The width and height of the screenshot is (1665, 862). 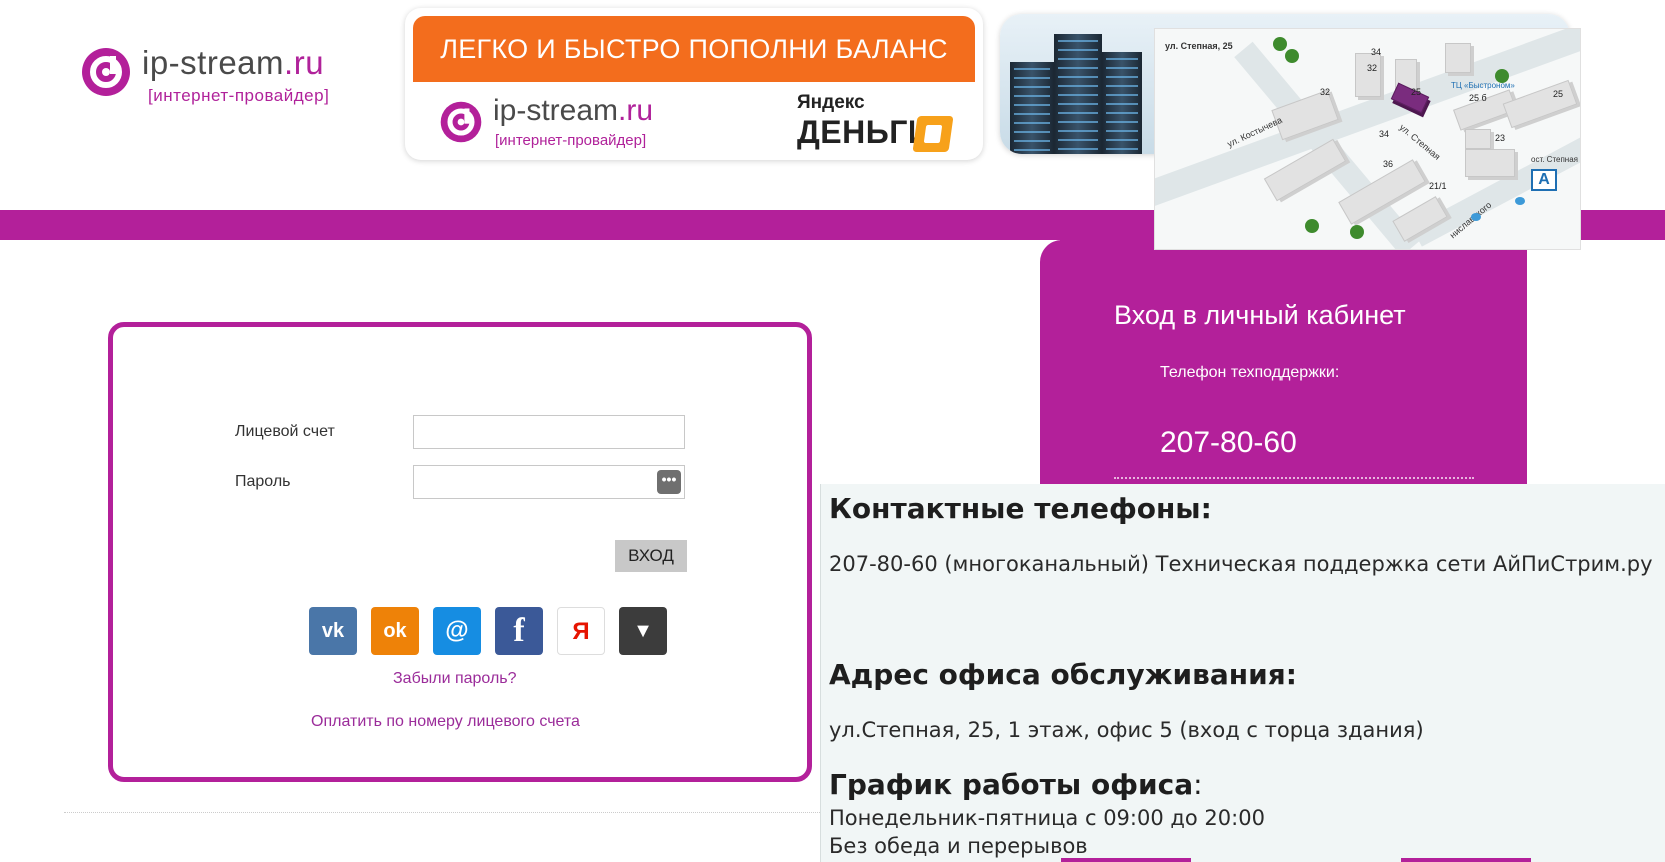 What do you see at coordinates (445, 722) in the screenshot?
I see `pay-by-account-link: Оплатить по номеру лицевого счета` at bounding box center [445, 722].